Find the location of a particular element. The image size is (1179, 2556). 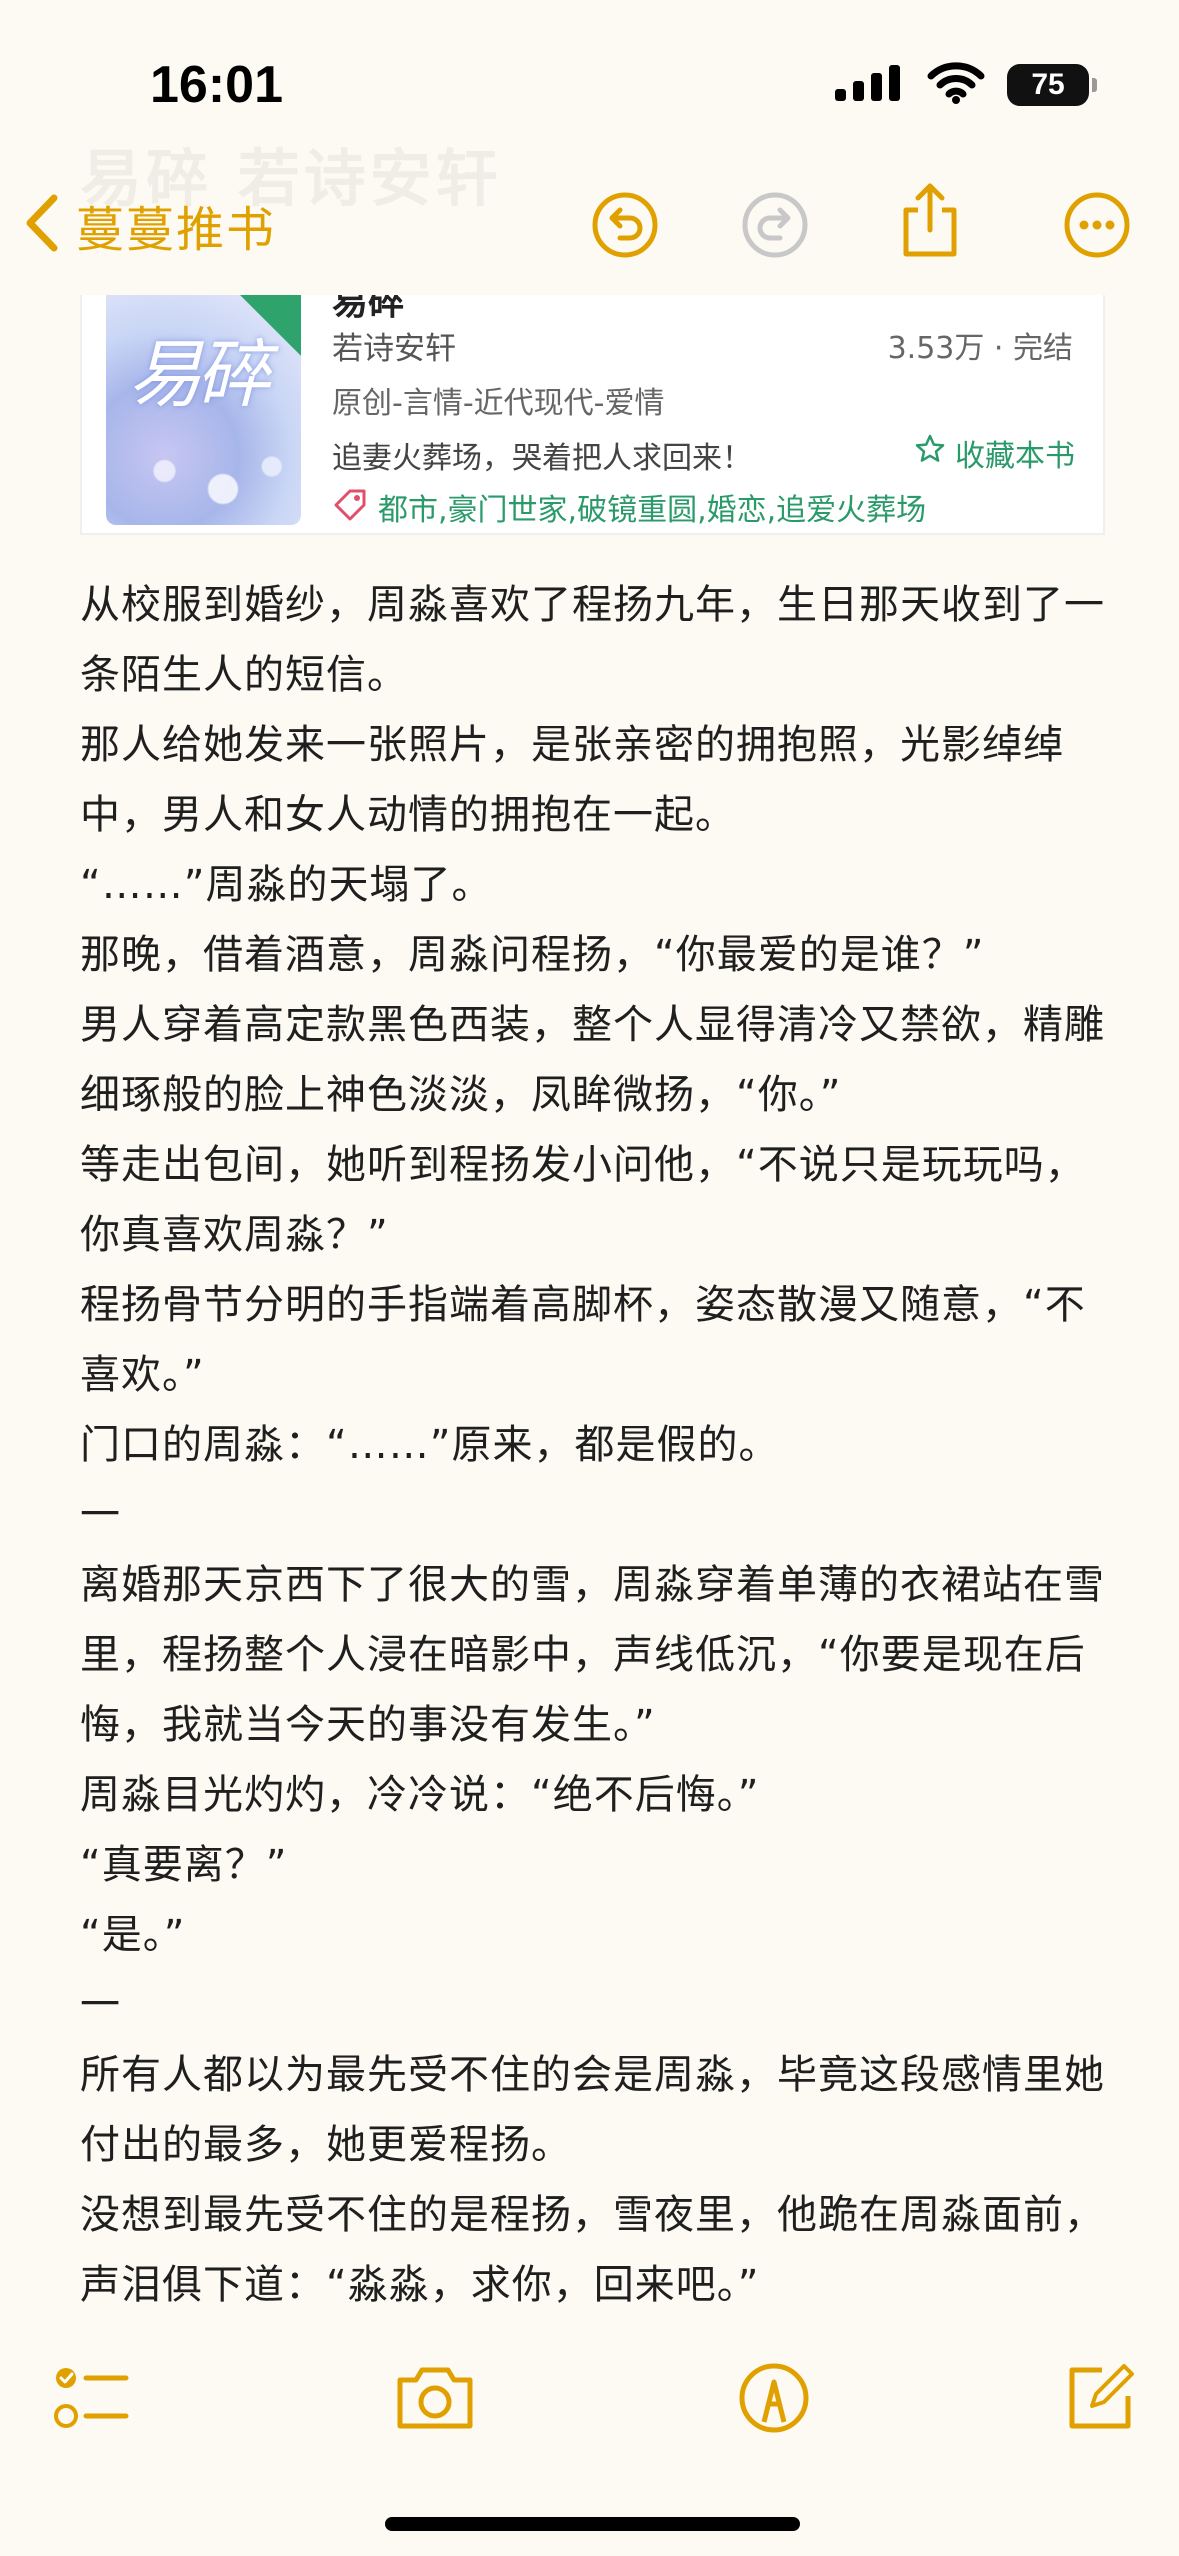

back-button: 蔓蔓推书 is located at coordinates (149, 225).